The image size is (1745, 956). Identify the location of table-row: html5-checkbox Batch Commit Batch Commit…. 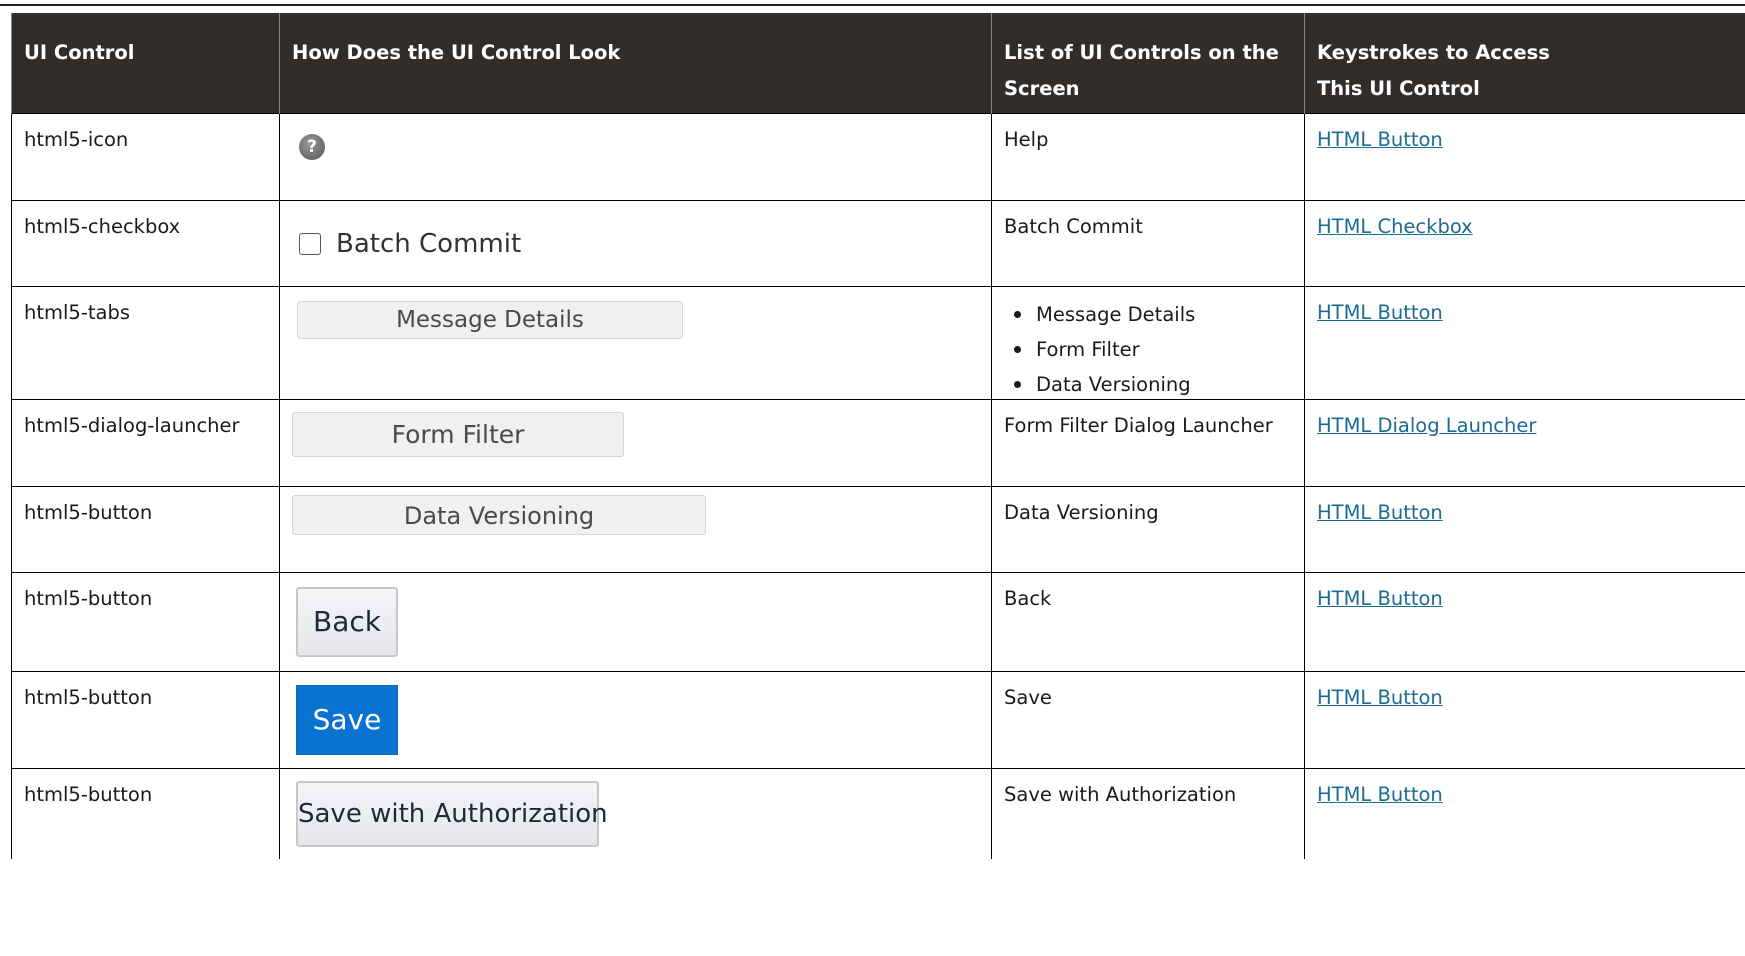
(878, 243).